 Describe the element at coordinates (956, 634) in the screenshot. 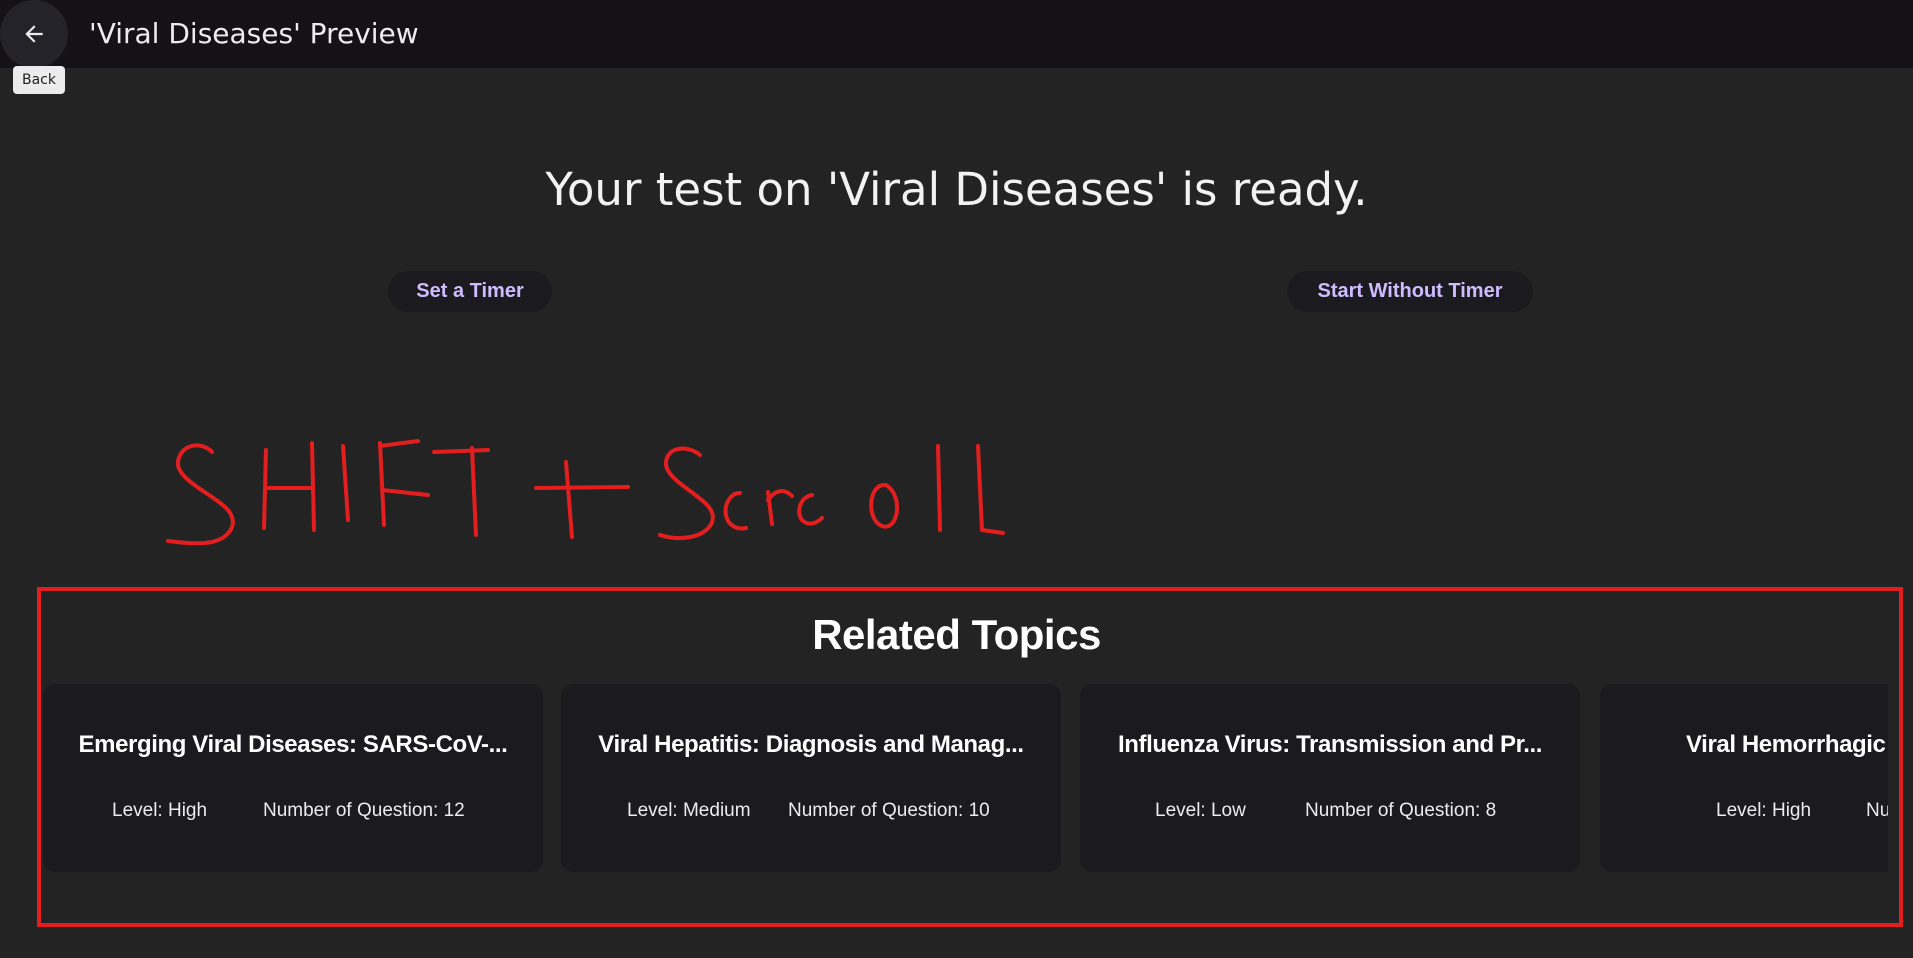

I see `related-topics-heading: Related Topics` at that location.